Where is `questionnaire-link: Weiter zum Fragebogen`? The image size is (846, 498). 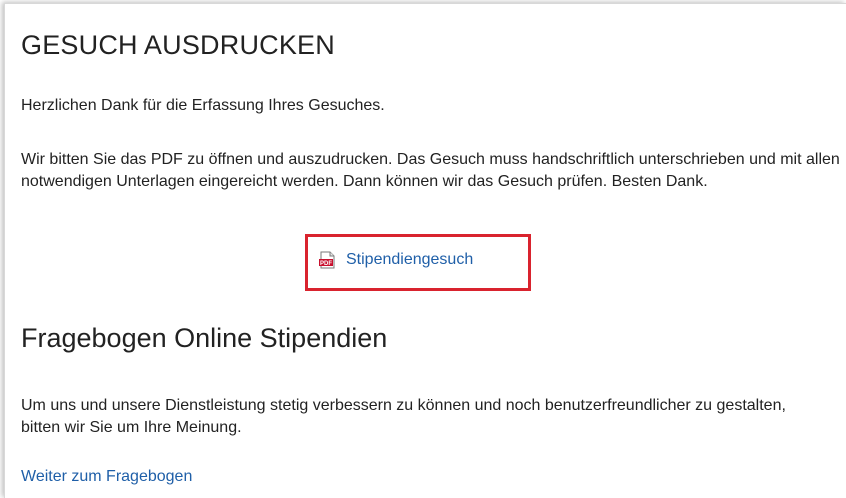
questionnaire-link: Weiter zum Fragebogen is located at coordinates (106, 477).